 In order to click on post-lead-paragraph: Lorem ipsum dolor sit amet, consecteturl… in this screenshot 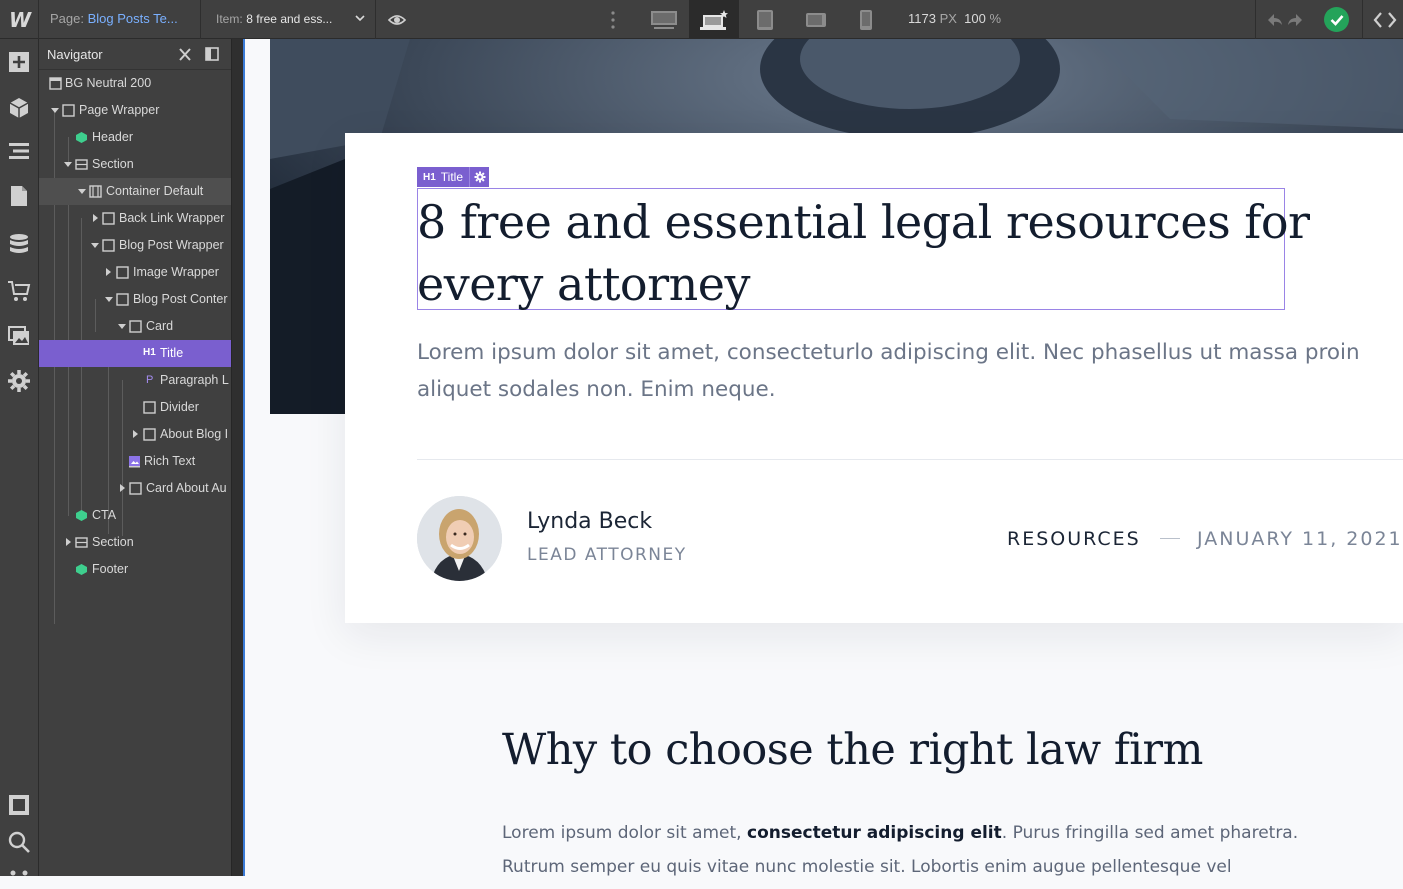, I will do `click(910, 371)`.